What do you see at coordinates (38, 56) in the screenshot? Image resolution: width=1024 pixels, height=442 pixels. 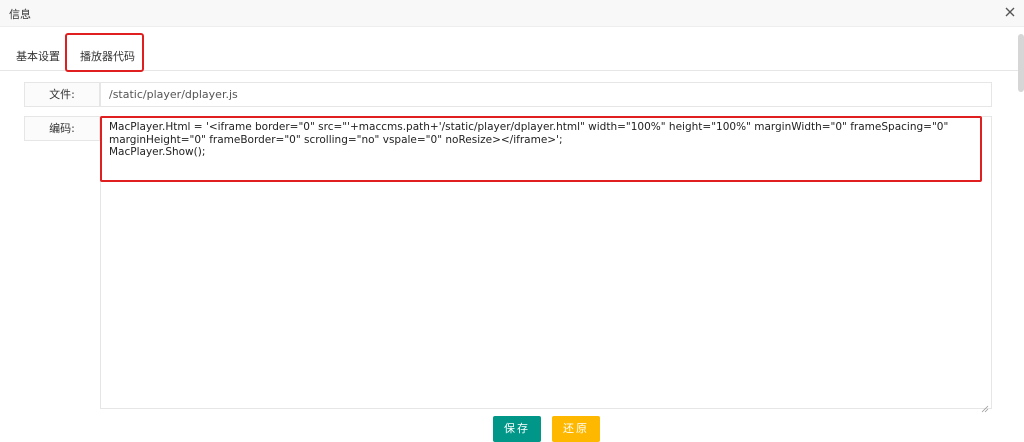 I see `tab-basic-settings: 基本设置` at bounding box center [38, 56].